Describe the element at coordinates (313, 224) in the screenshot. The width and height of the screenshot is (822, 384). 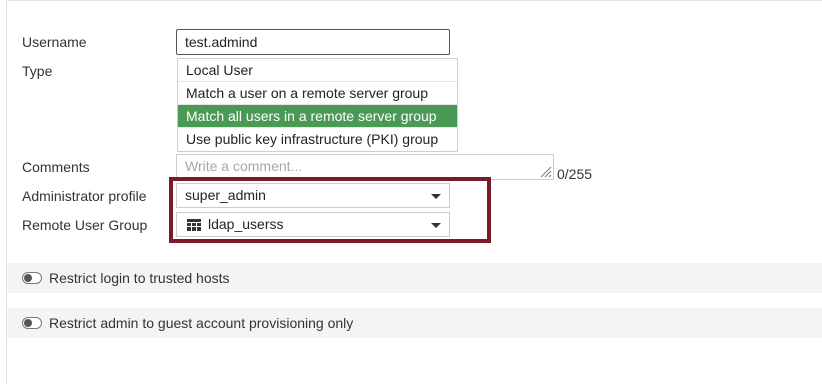
I see `remote-user-group-select: ldap_userss` at that location.